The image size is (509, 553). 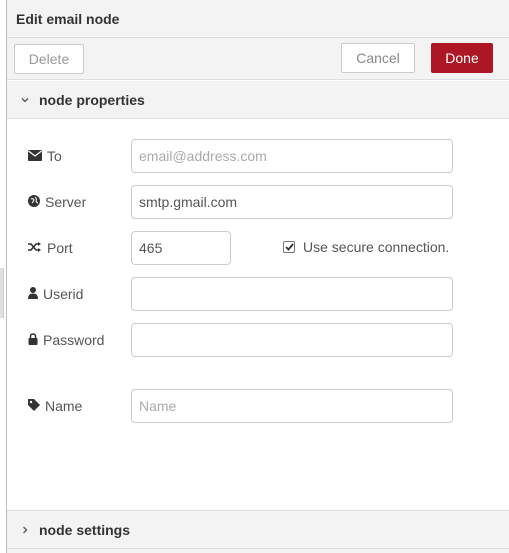 What do you see at coordinates (258, 529) in the screenshot?
I see `node-settings-header: node settings` at bounding box center [258, 529].